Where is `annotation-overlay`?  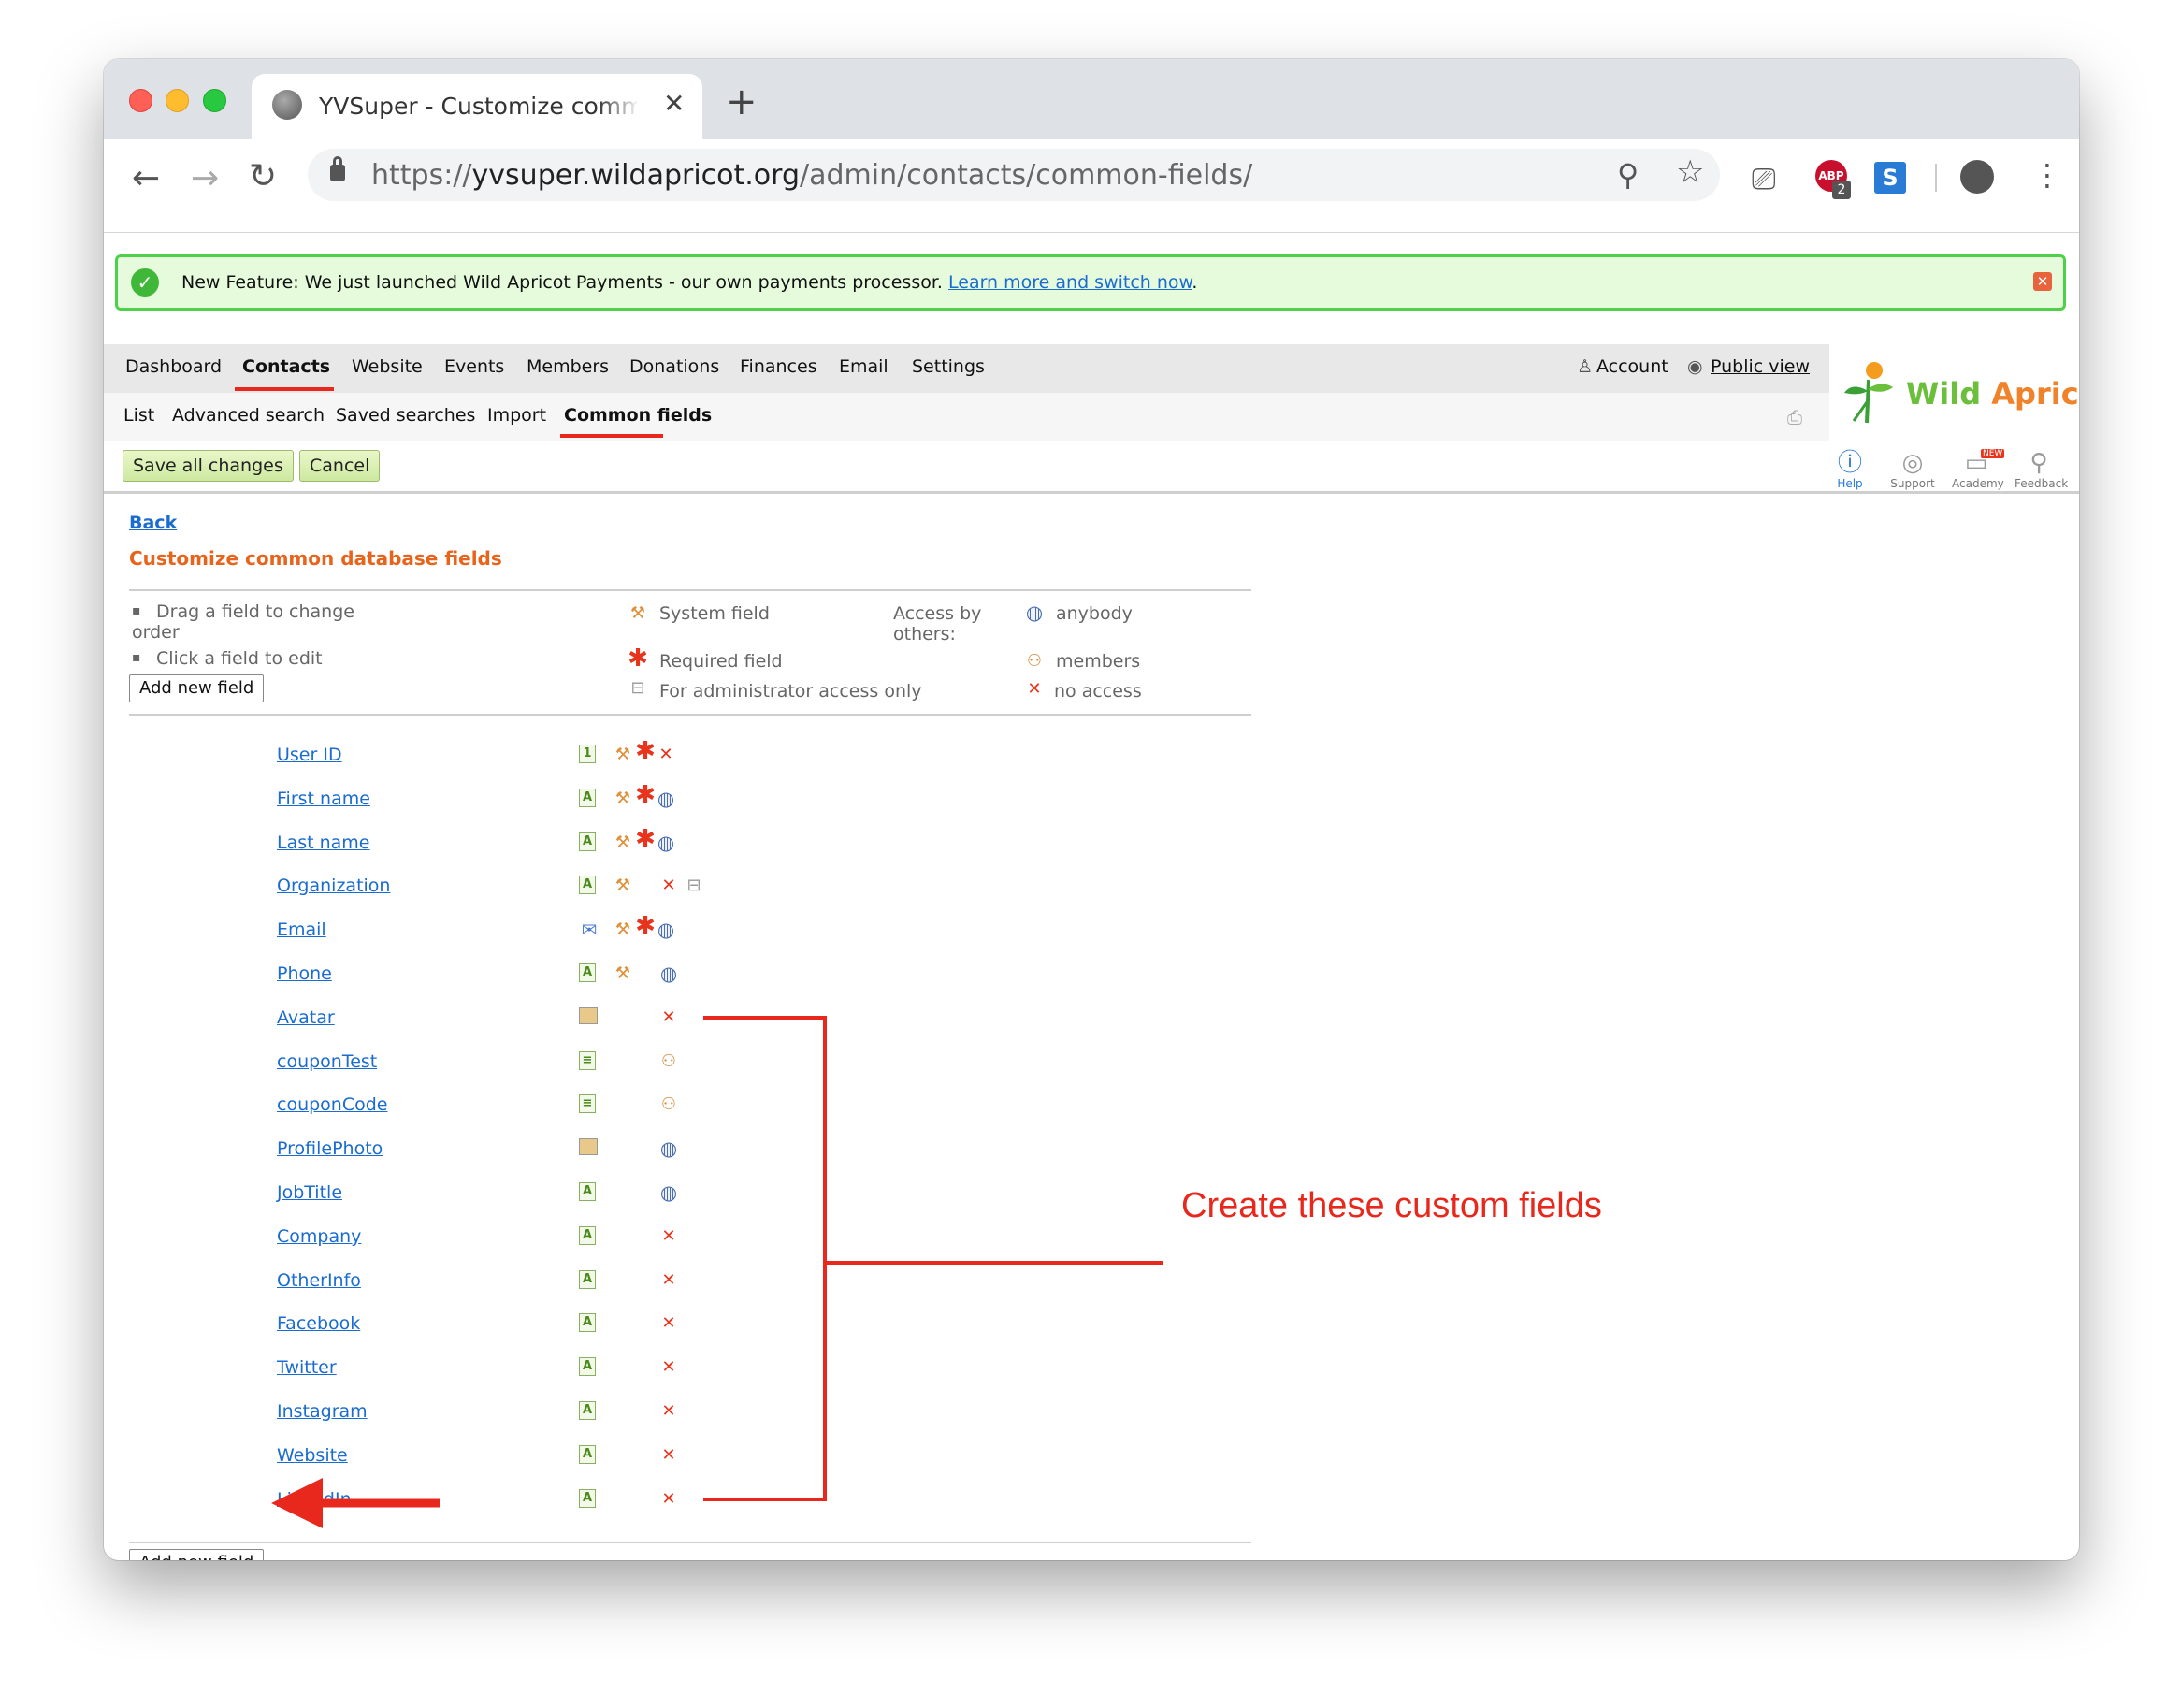 annotation-overlay is located at coordinates (717, 1272).